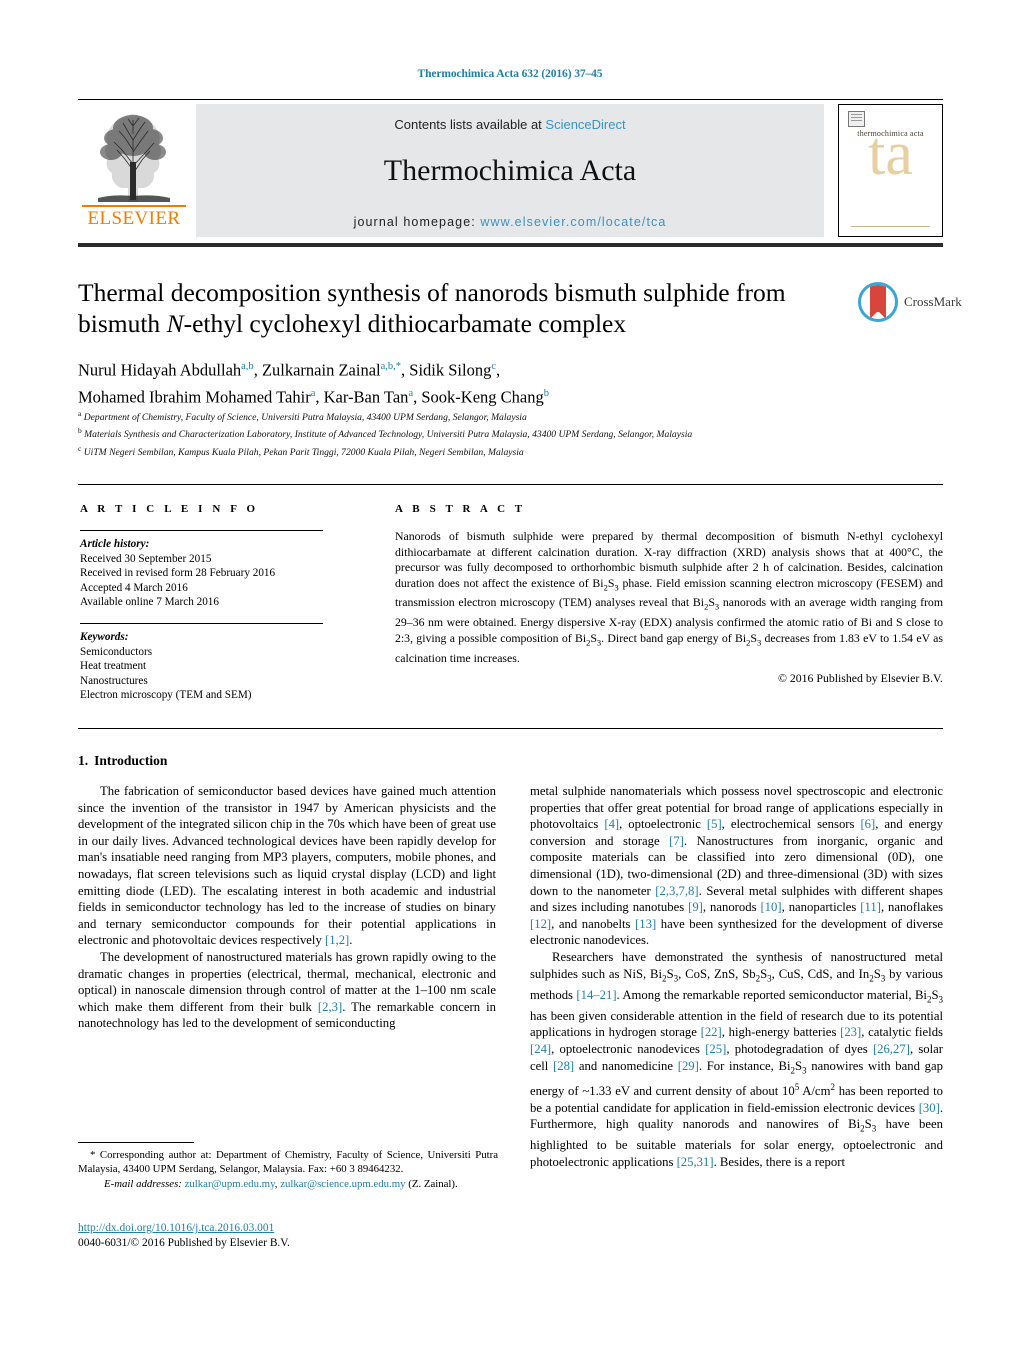 Image resolution: width=1020 pixels, height=1351 pixels. What do you see at coordinates (337, 940) in the screenshot?
I see `citation-ref: [1,2]` at bounding box center [337, 940].